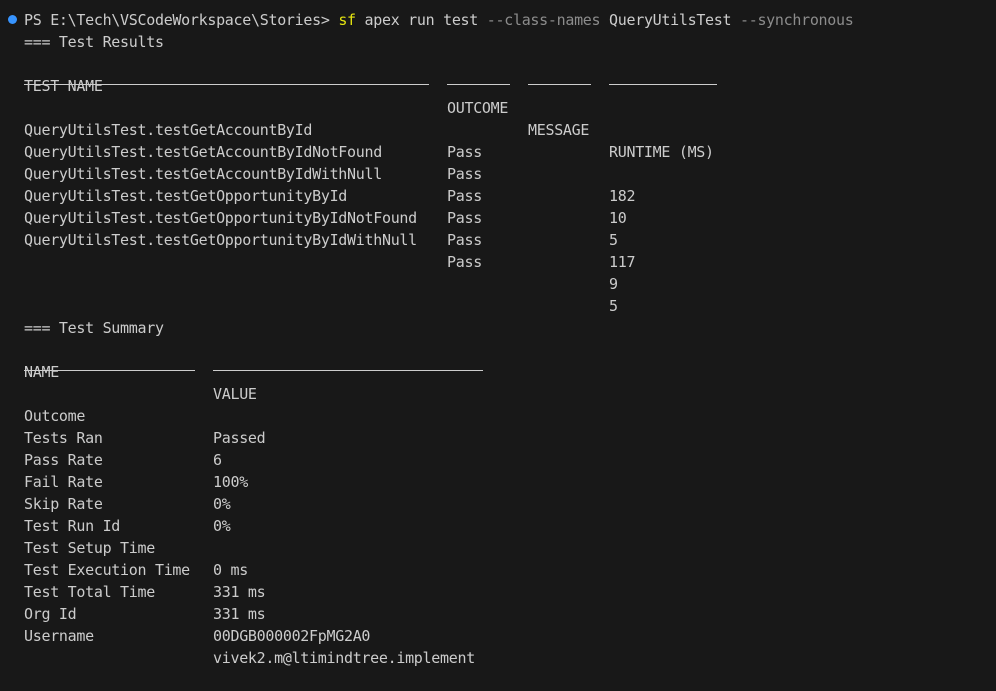 Image resolution: width=996 pixels, height=691 pixels. What do you see at coordinates (324, 547) in the screenshot?
I see `summary-row: Test Setup Time 0 ms` at bounding box center [324, 547].